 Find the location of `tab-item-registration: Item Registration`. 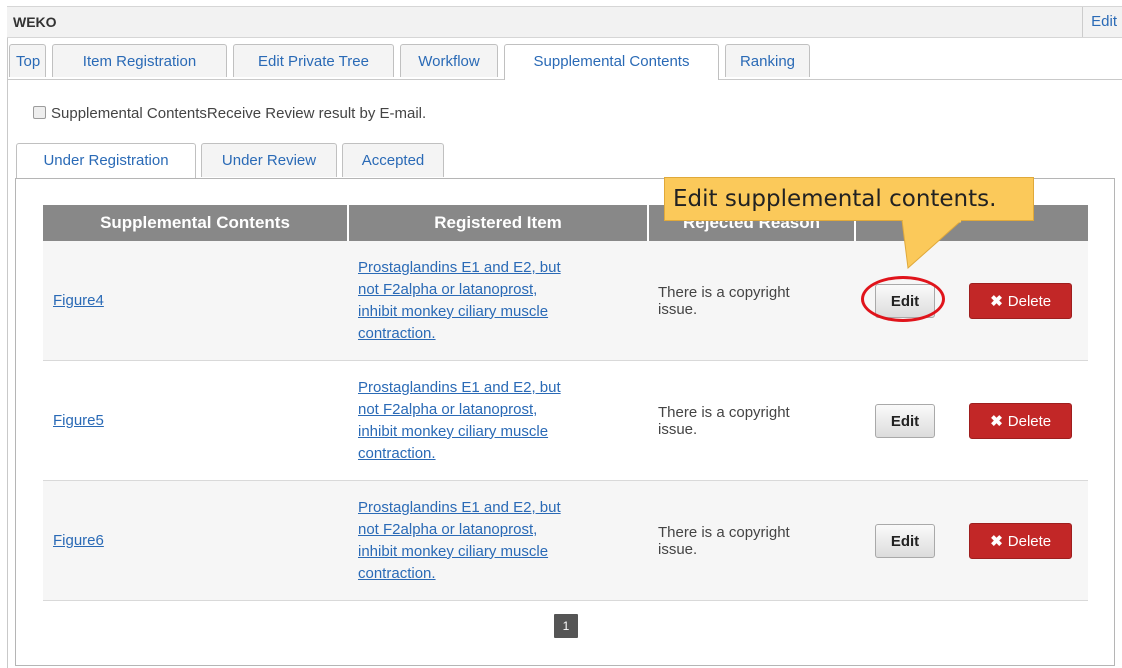

tab-item-registration: Item Registration is located at coordinates (139, 60).